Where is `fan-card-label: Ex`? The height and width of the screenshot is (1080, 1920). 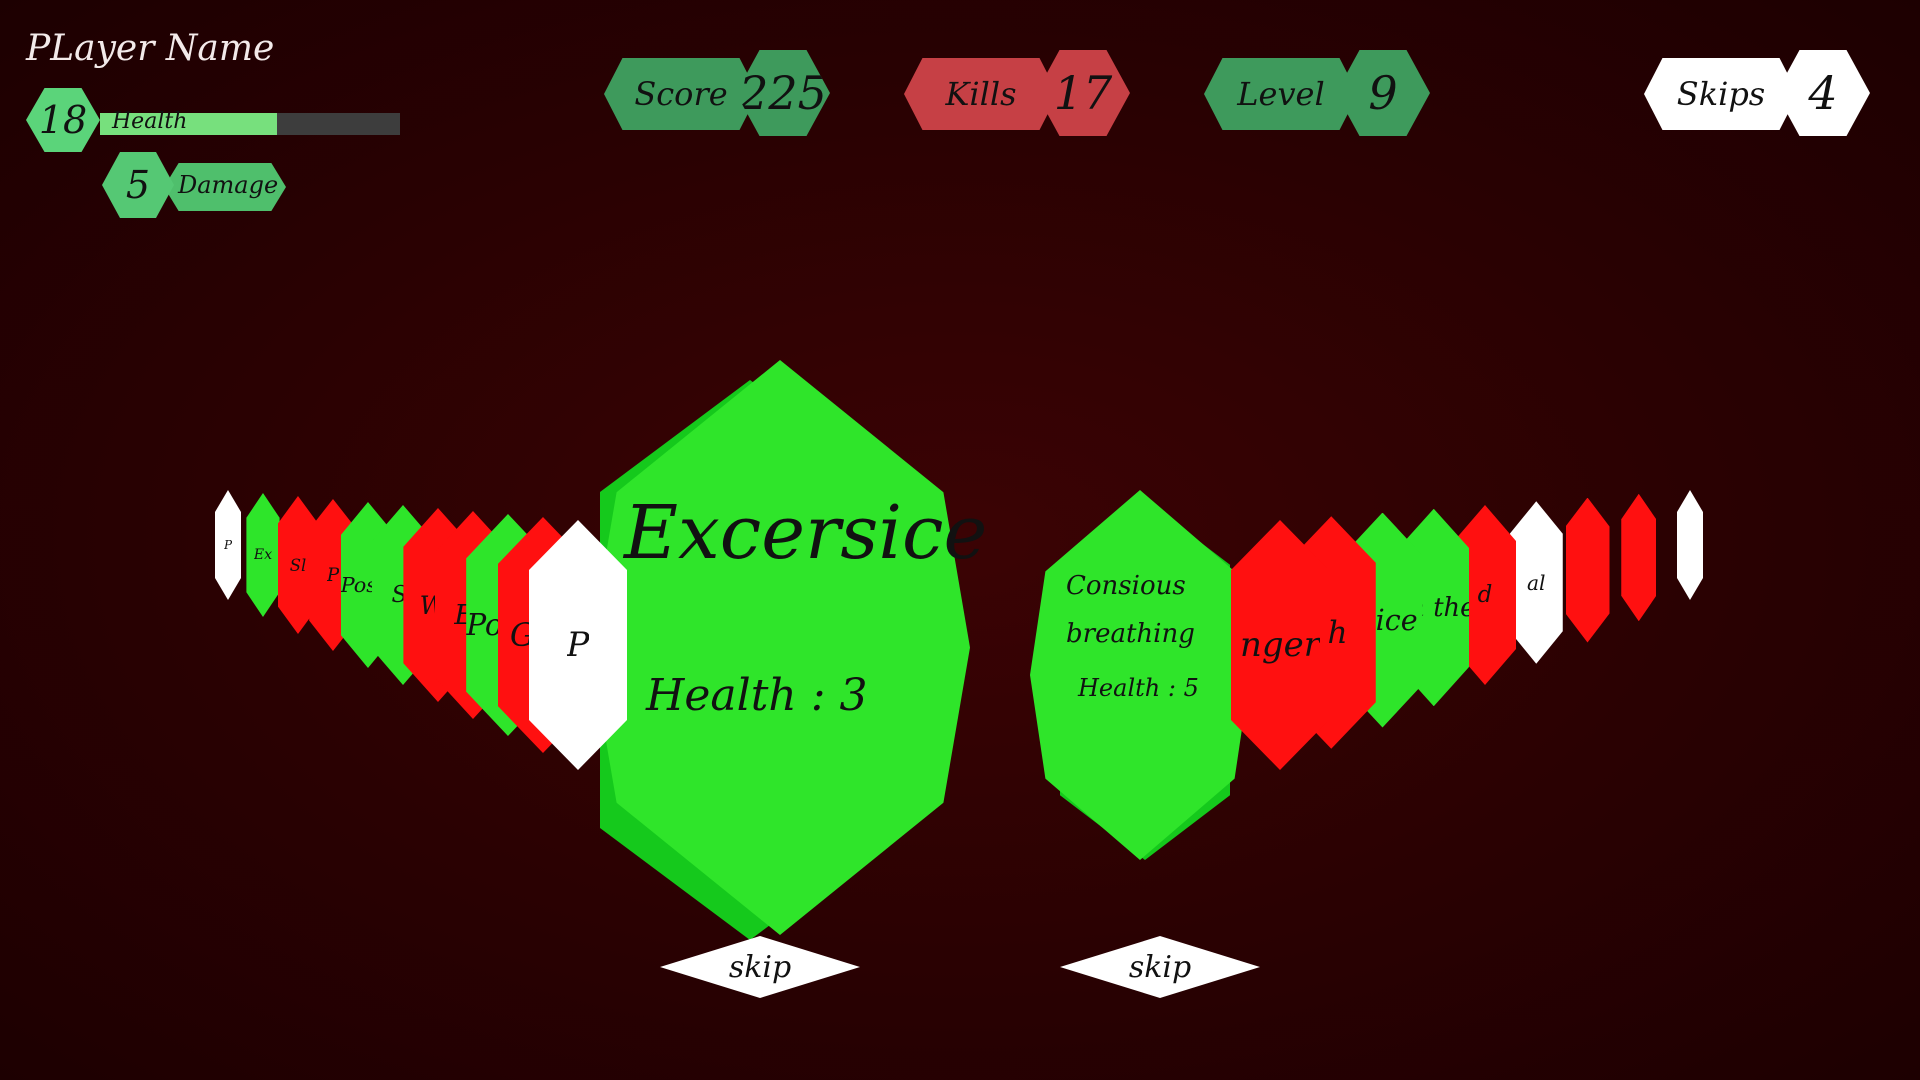
fan-card-label: Ex is located at coordinates (263, 555).